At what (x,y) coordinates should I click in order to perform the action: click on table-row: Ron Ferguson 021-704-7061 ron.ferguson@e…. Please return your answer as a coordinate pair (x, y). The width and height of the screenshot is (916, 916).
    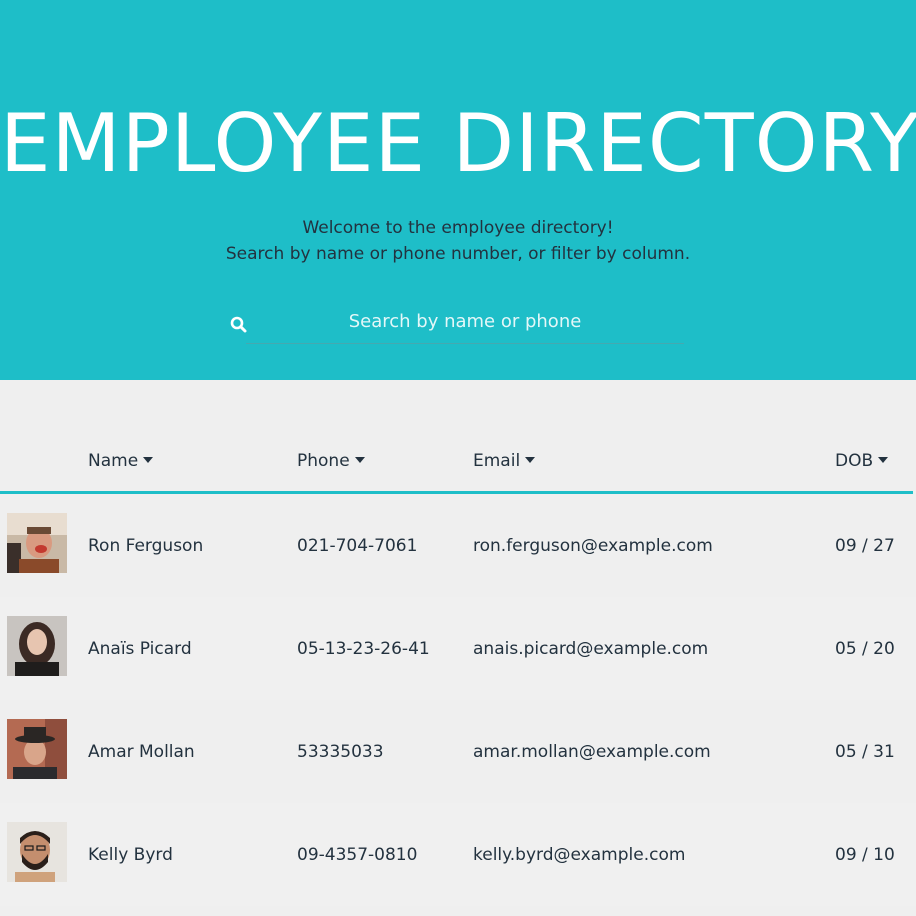
    Looking at the image, I should click on (458, 545).